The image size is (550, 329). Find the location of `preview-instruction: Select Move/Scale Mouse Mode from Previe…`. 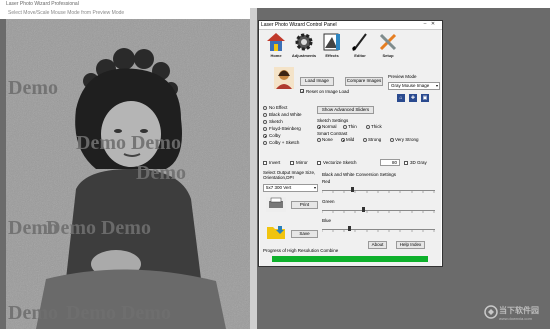

preview-instruction: Select Move/Scale Mouse Mode from Previe… is located at coordinates (66, 13).